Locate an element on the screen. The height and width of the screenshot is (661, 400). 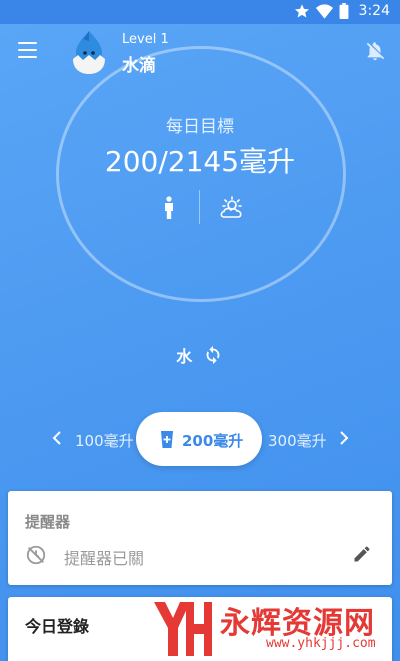
add-drink-button: 200毫升 is located at coordinates (199, 439).